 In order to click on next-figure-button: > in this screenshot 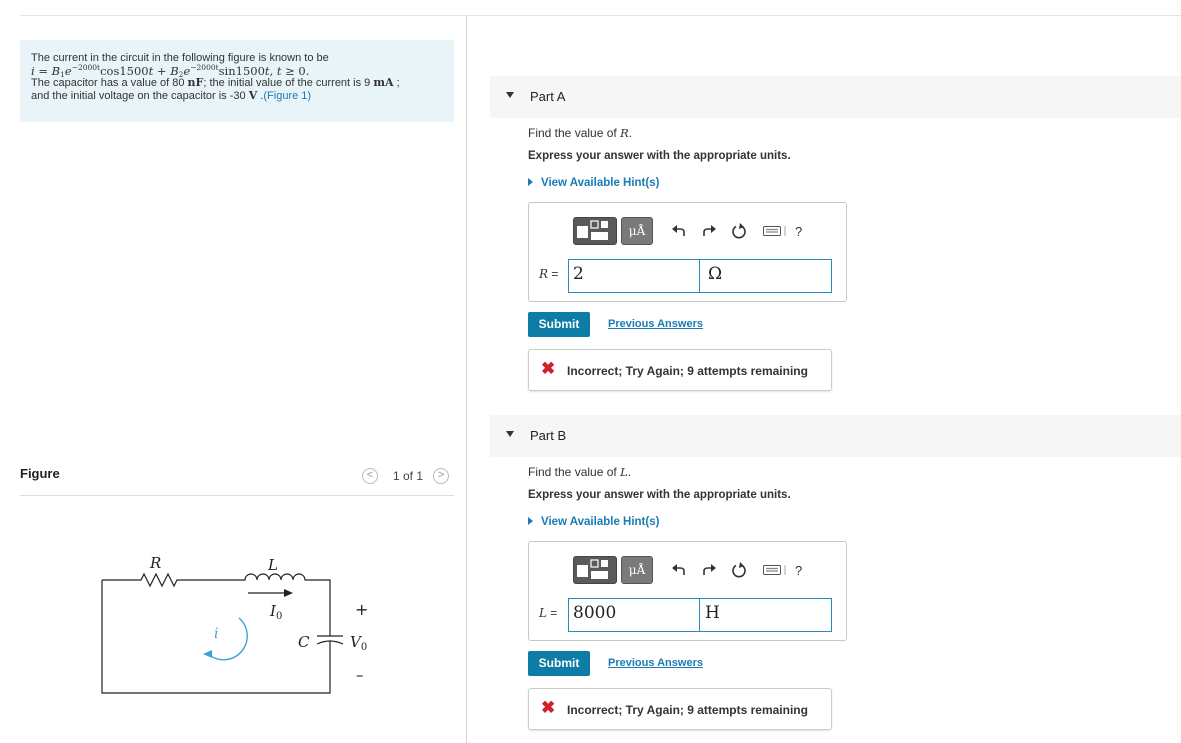, I will do `click(441, 476)`.